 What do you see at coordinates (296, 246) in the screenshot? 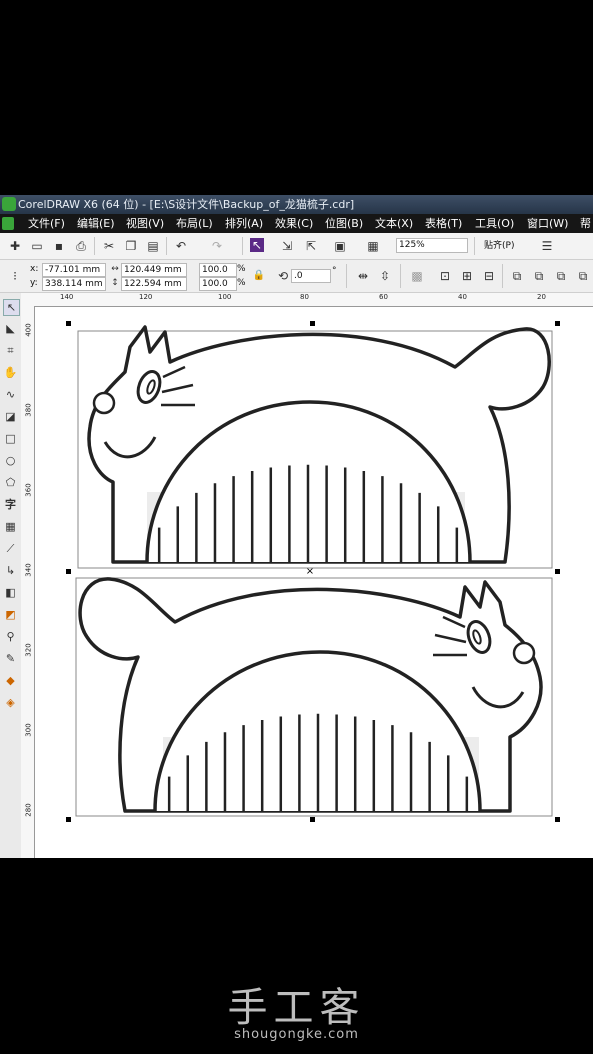
I see `standard-toolbar: ✚ ▭ ▪ ⎙ ✂ ❐ ▤ ↶ ↷ ↖ ⇲ ⇱ ▣ ▦ 125% 贴齐(P) ☰` at bounding box center [296, 246].